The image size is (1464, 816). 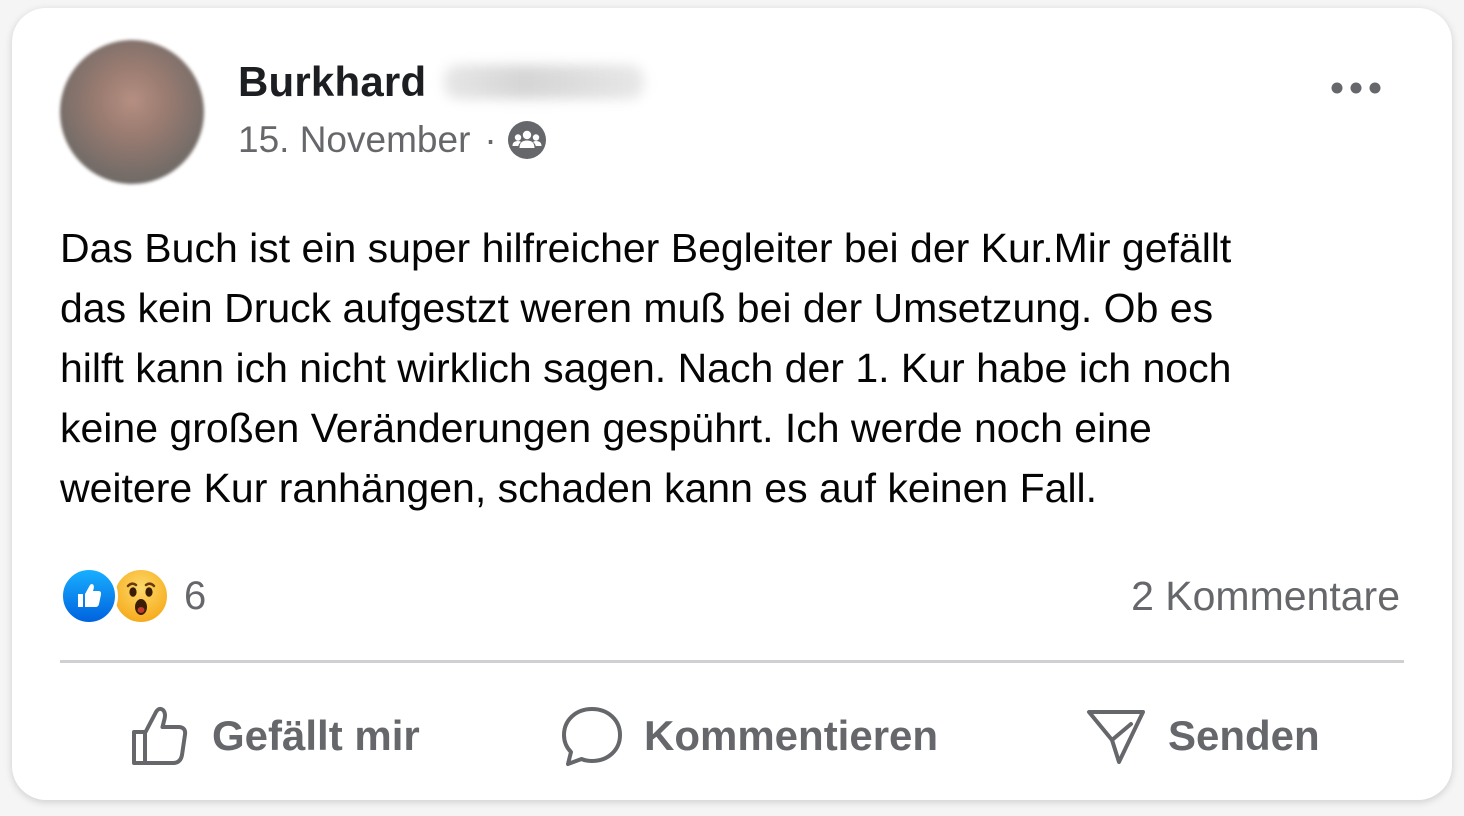 I want to click on reactions-summary: 6, so click(x=133, y=596).